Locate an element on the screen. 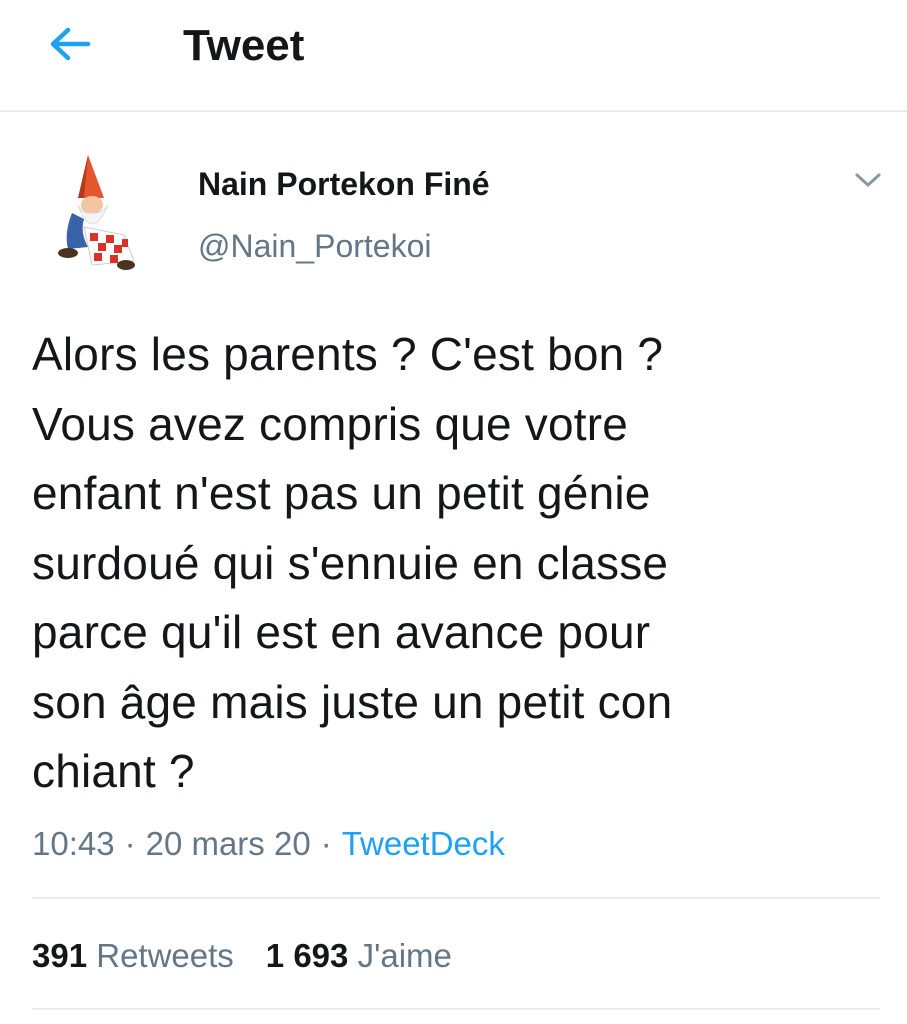  tweet-meta: 10:43 · 20 mars 20 · TweetDeck is located at coordinates (268, 844).